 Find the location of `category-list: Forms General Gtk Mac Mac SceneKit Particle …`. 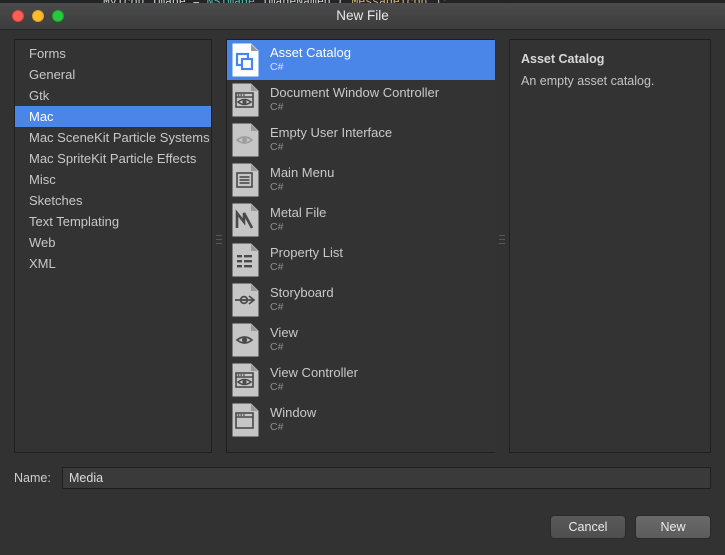

category-list: Forms General Gtk Mac Mac SceneKit Particle … is located at coordinates (113, 158).